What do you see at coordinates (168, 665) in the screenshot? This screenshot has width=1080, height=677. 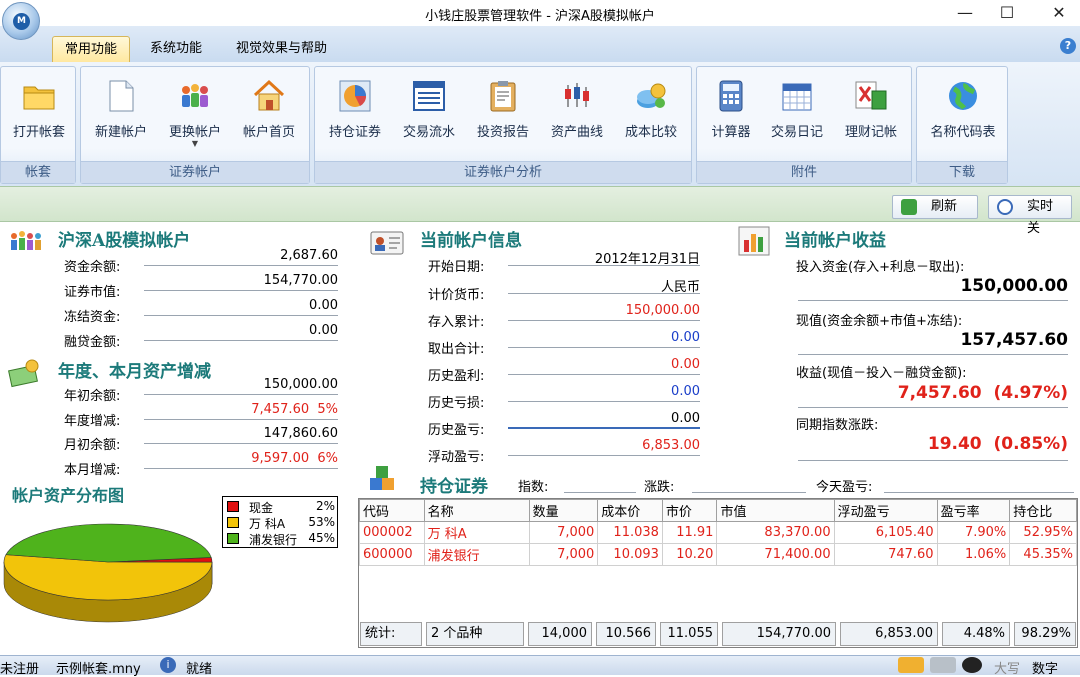 I see `info-icon: i` at bounding box center [168, 665].